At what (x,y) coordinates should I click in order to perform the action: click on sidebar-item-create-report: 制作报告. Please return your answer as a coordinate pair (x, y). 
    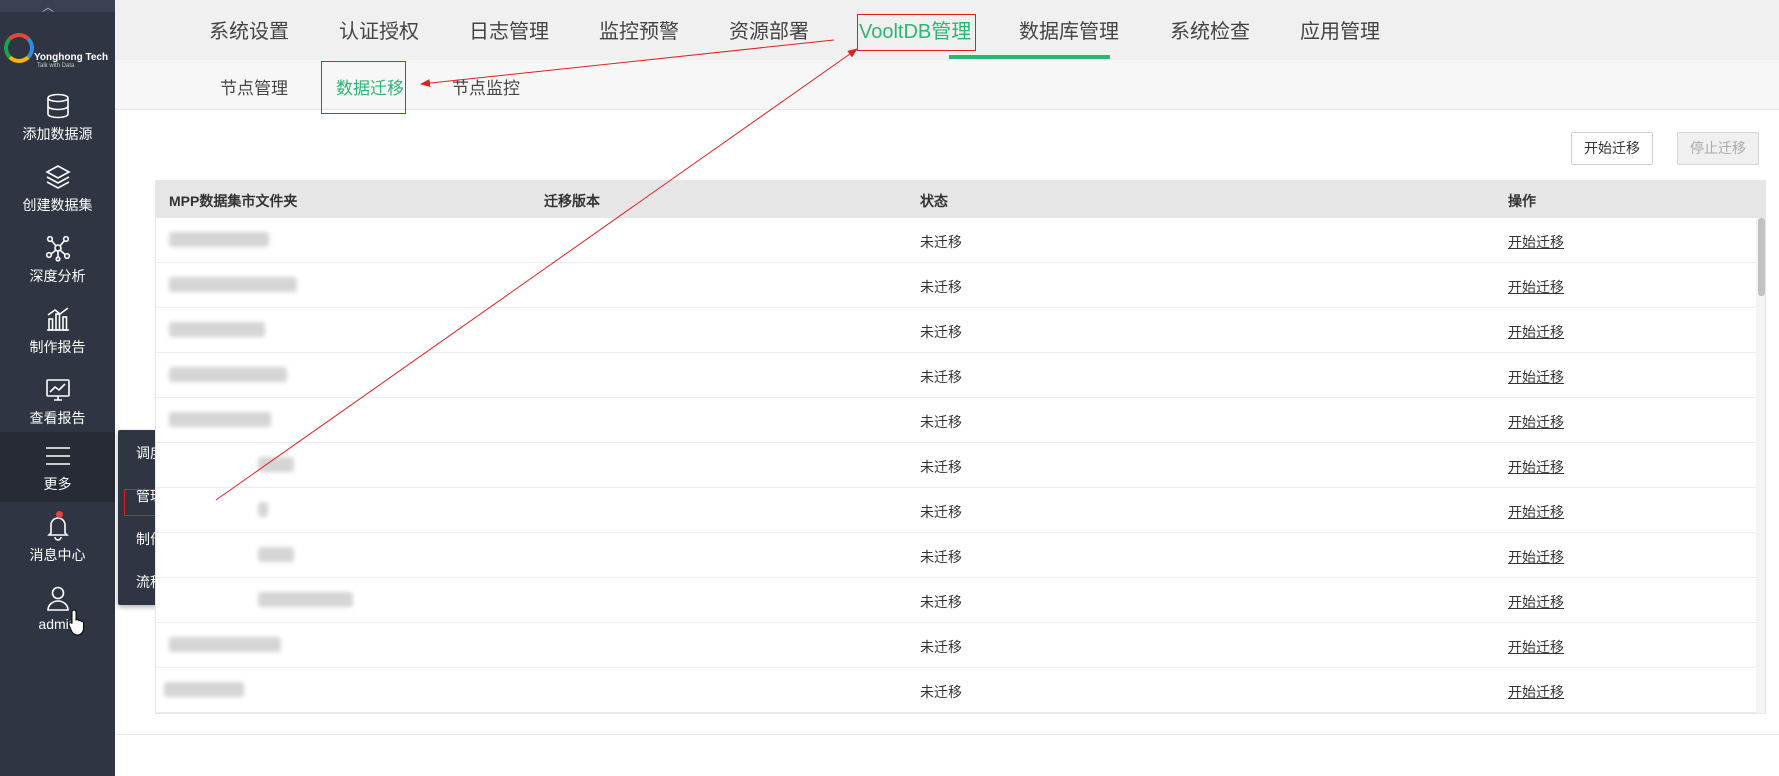
    Looking at the image, I should click on (57, 330).